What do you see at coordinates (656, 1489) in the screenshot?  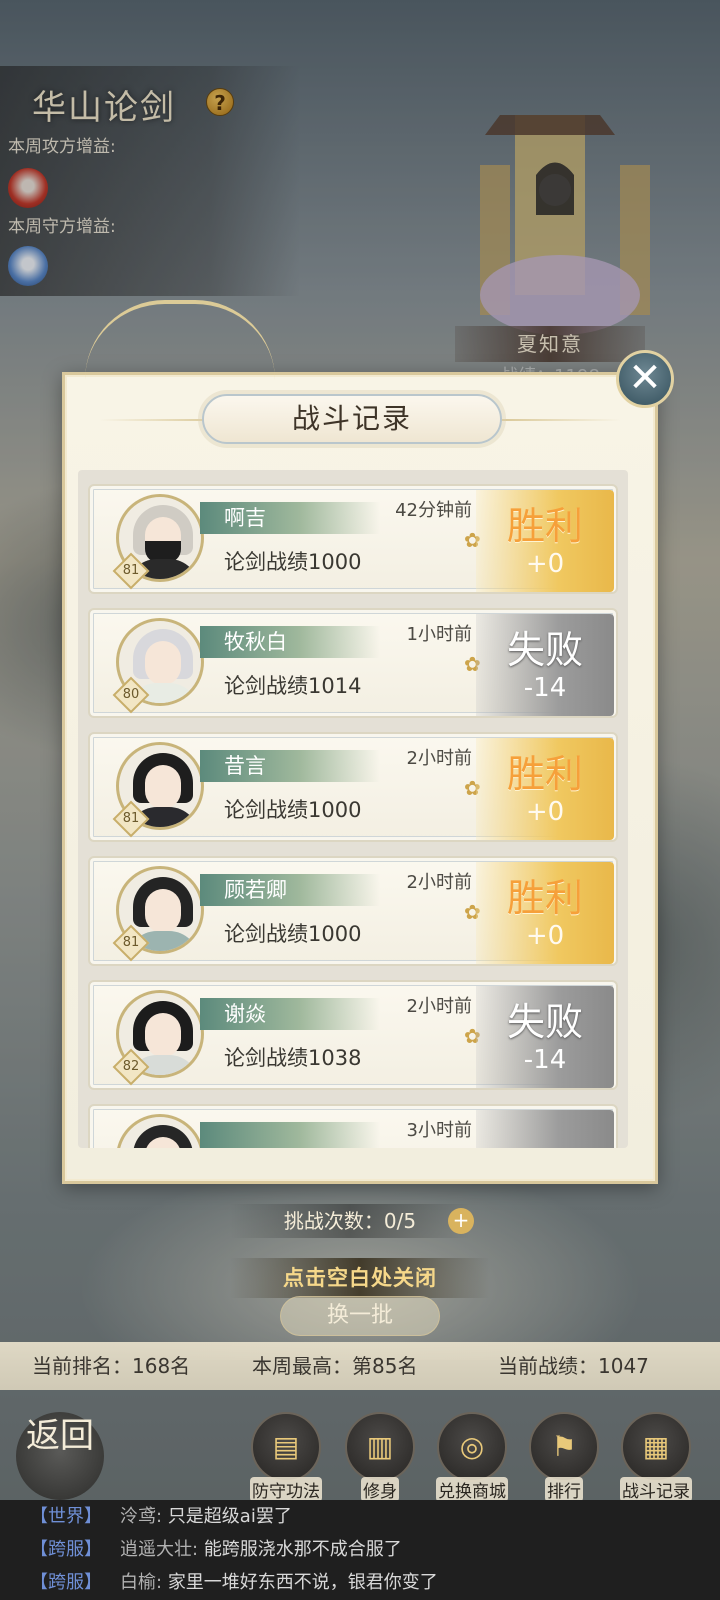 I see `nav-label: 战斗记录` at bounding box center [656, 1489].